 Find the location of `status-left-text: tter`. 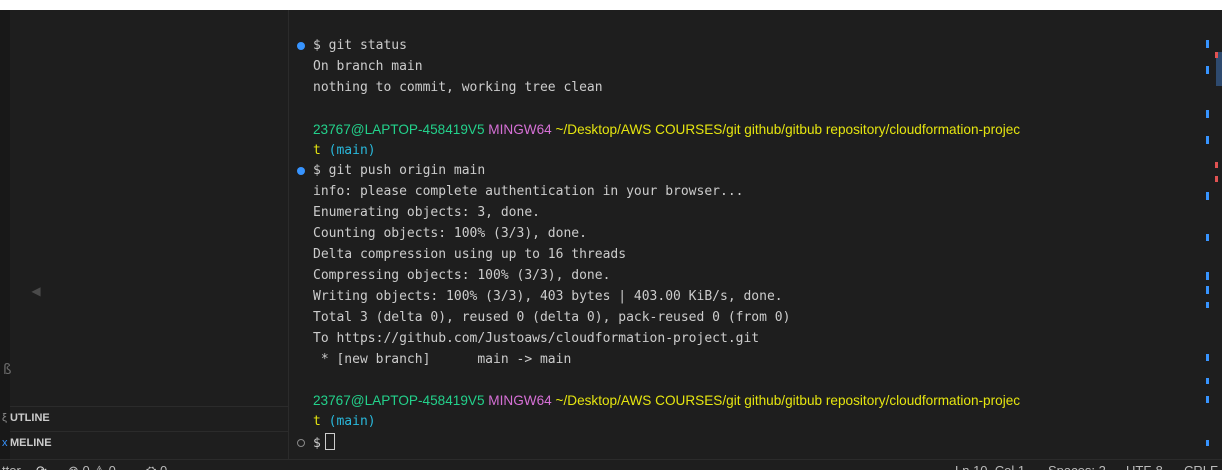

status-left-text: tter is located at coordinates (11, 465).